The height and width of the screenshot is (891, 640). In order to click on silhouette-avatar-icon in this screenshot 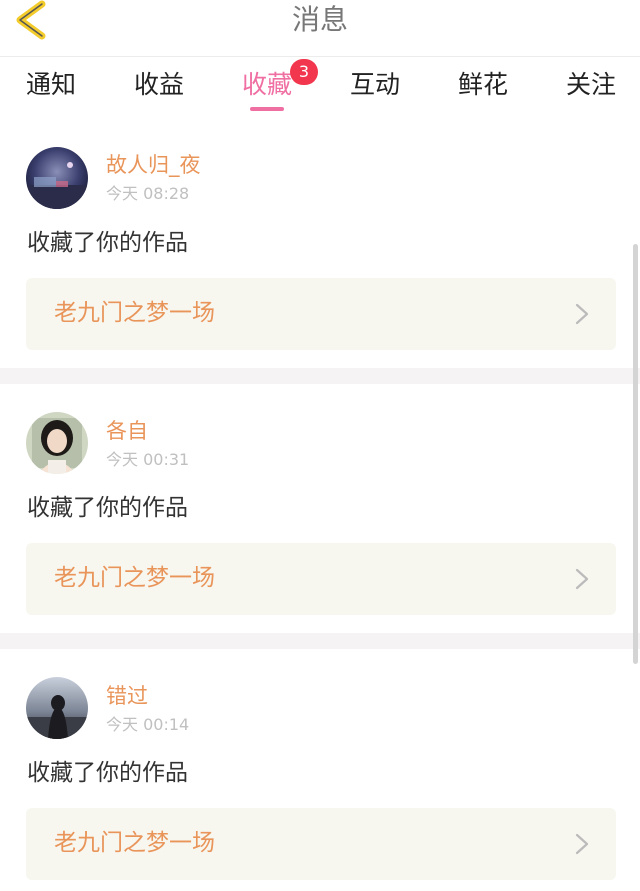, I will do `click(57, 708)`.